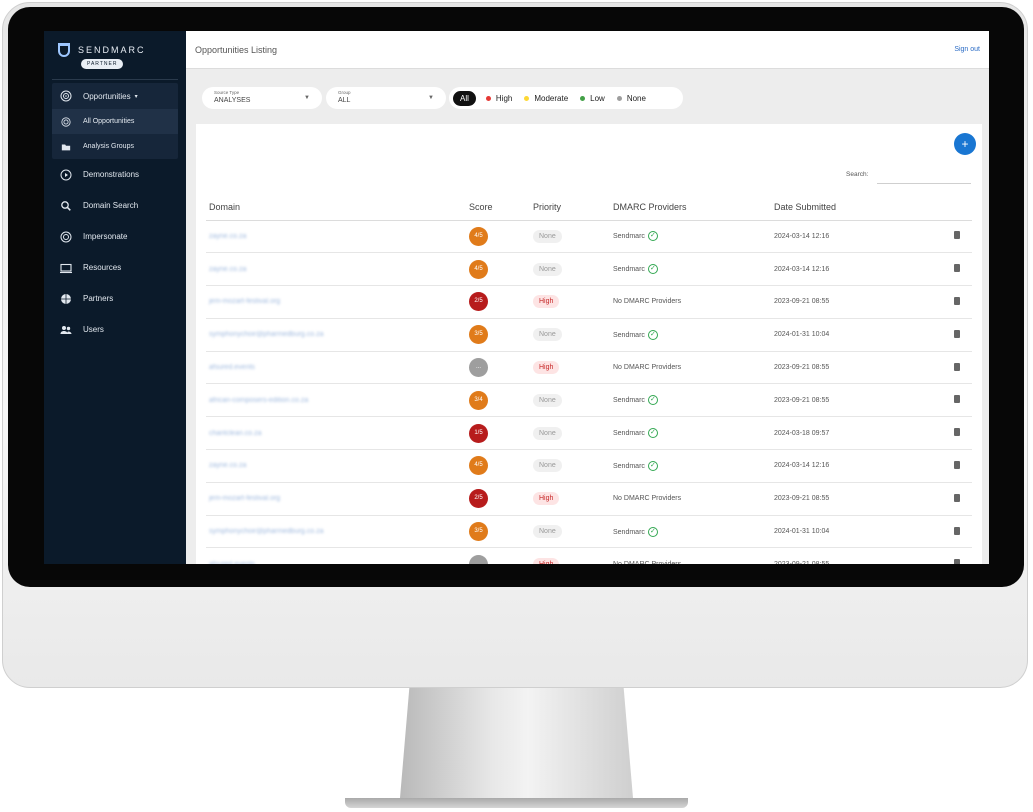 The width and height of the screenshot is (1033, 812). I want to click on domain-cell: zayne.co.za, so click(337, 237).